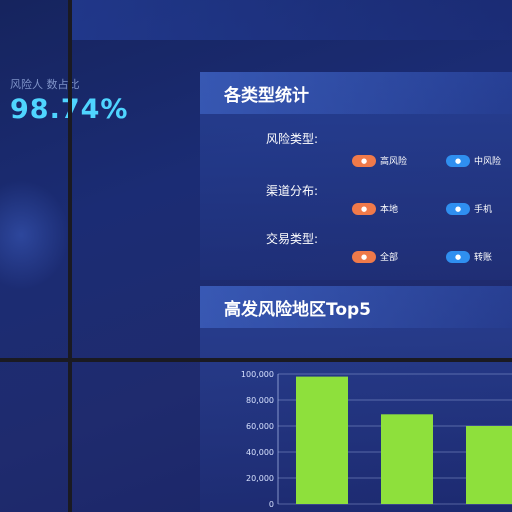 This screenshot has width=512, height=512. I want to click on transaction-type-group: 交易类型:, so click(292, 238).